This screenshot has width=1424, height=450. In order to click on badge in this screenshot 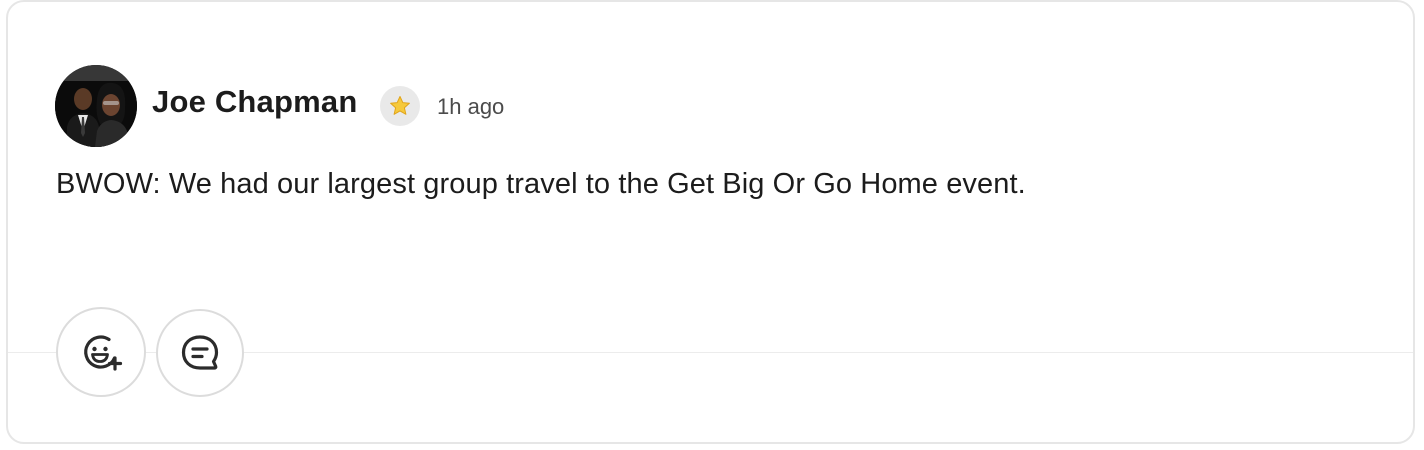, I will do `click(400, 106)`.